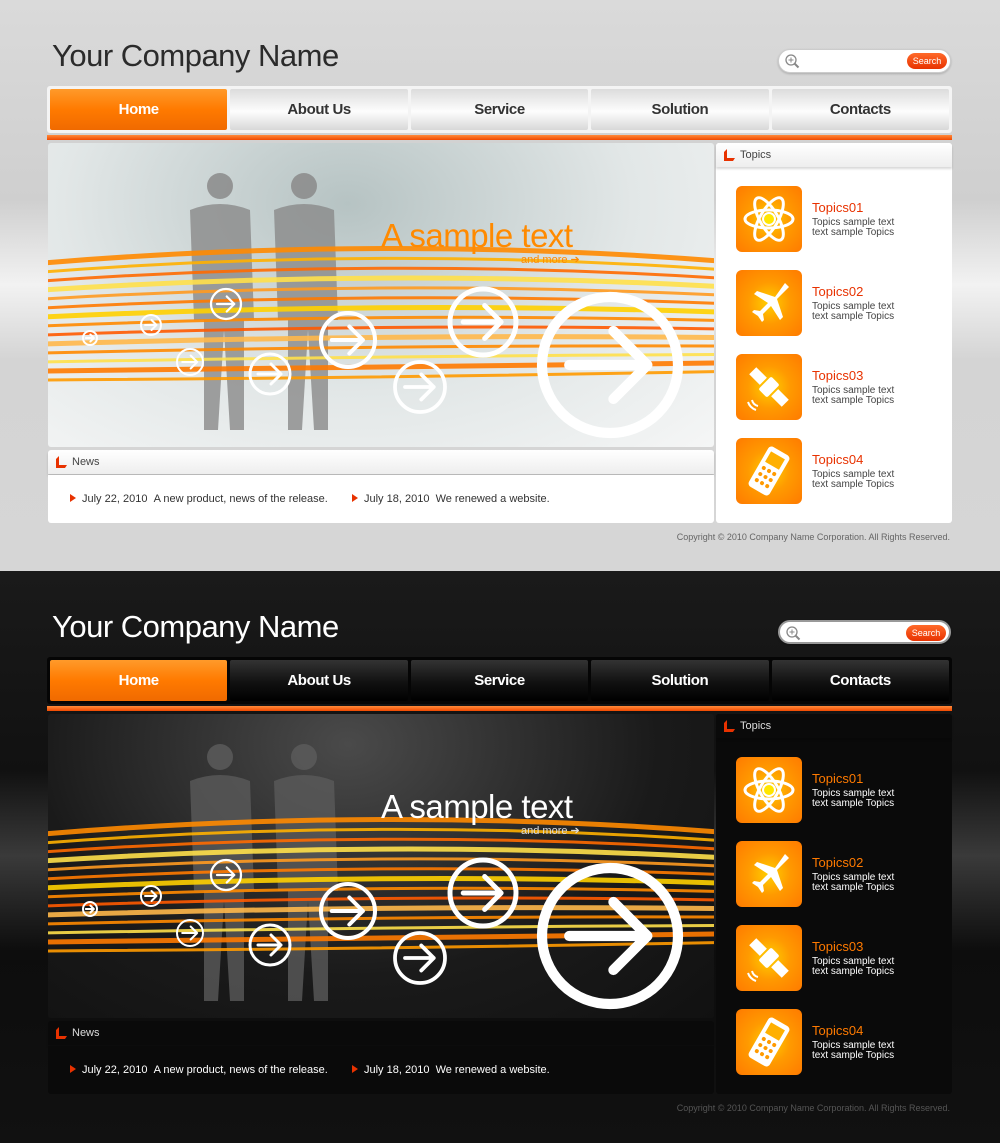  Describe the element at coordinates (575, 260) in the screenshot. I see `circle-arrow-icon: ➔` at that location.